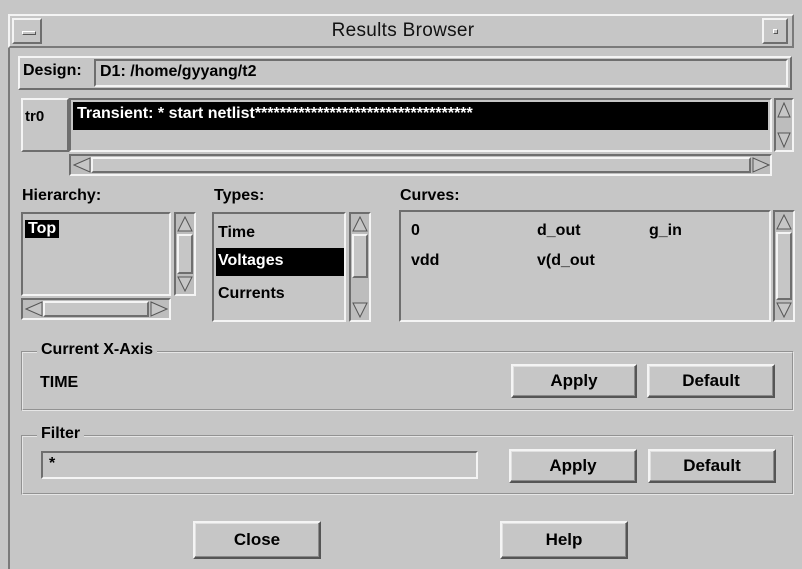 The width and height of the screenshot is (802, 569). I want to click on hierarchy-vertical-scrollbar, so click(185, 254).